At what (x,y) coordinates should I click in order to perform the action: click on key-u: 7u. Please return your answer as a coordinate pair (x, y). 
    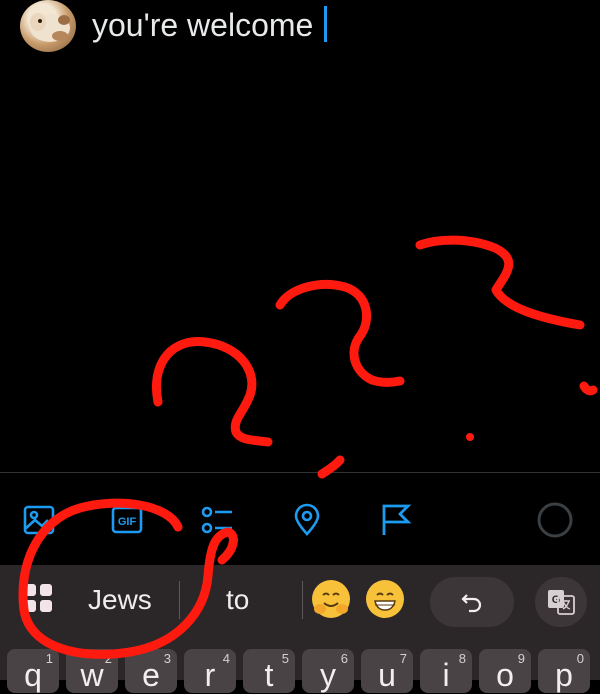
    Looking at the image, I should click on (387, 671).